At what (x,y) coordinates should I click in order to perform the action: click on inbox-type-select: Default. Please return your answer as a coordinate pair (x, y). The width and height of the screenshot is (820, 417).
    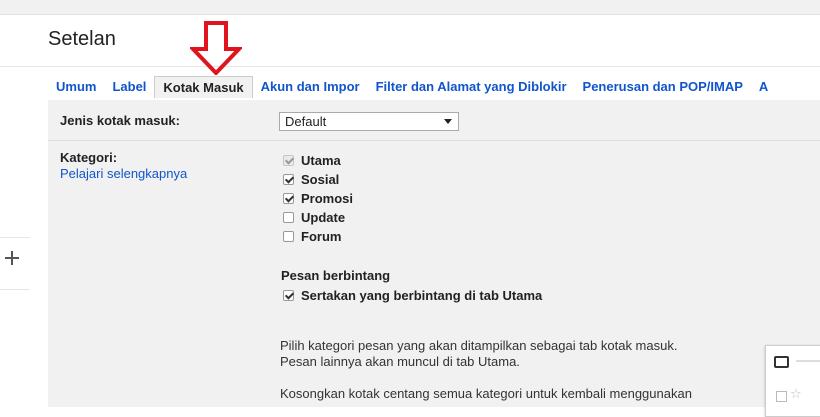
    Looking at the image, I should click on (369, 121).